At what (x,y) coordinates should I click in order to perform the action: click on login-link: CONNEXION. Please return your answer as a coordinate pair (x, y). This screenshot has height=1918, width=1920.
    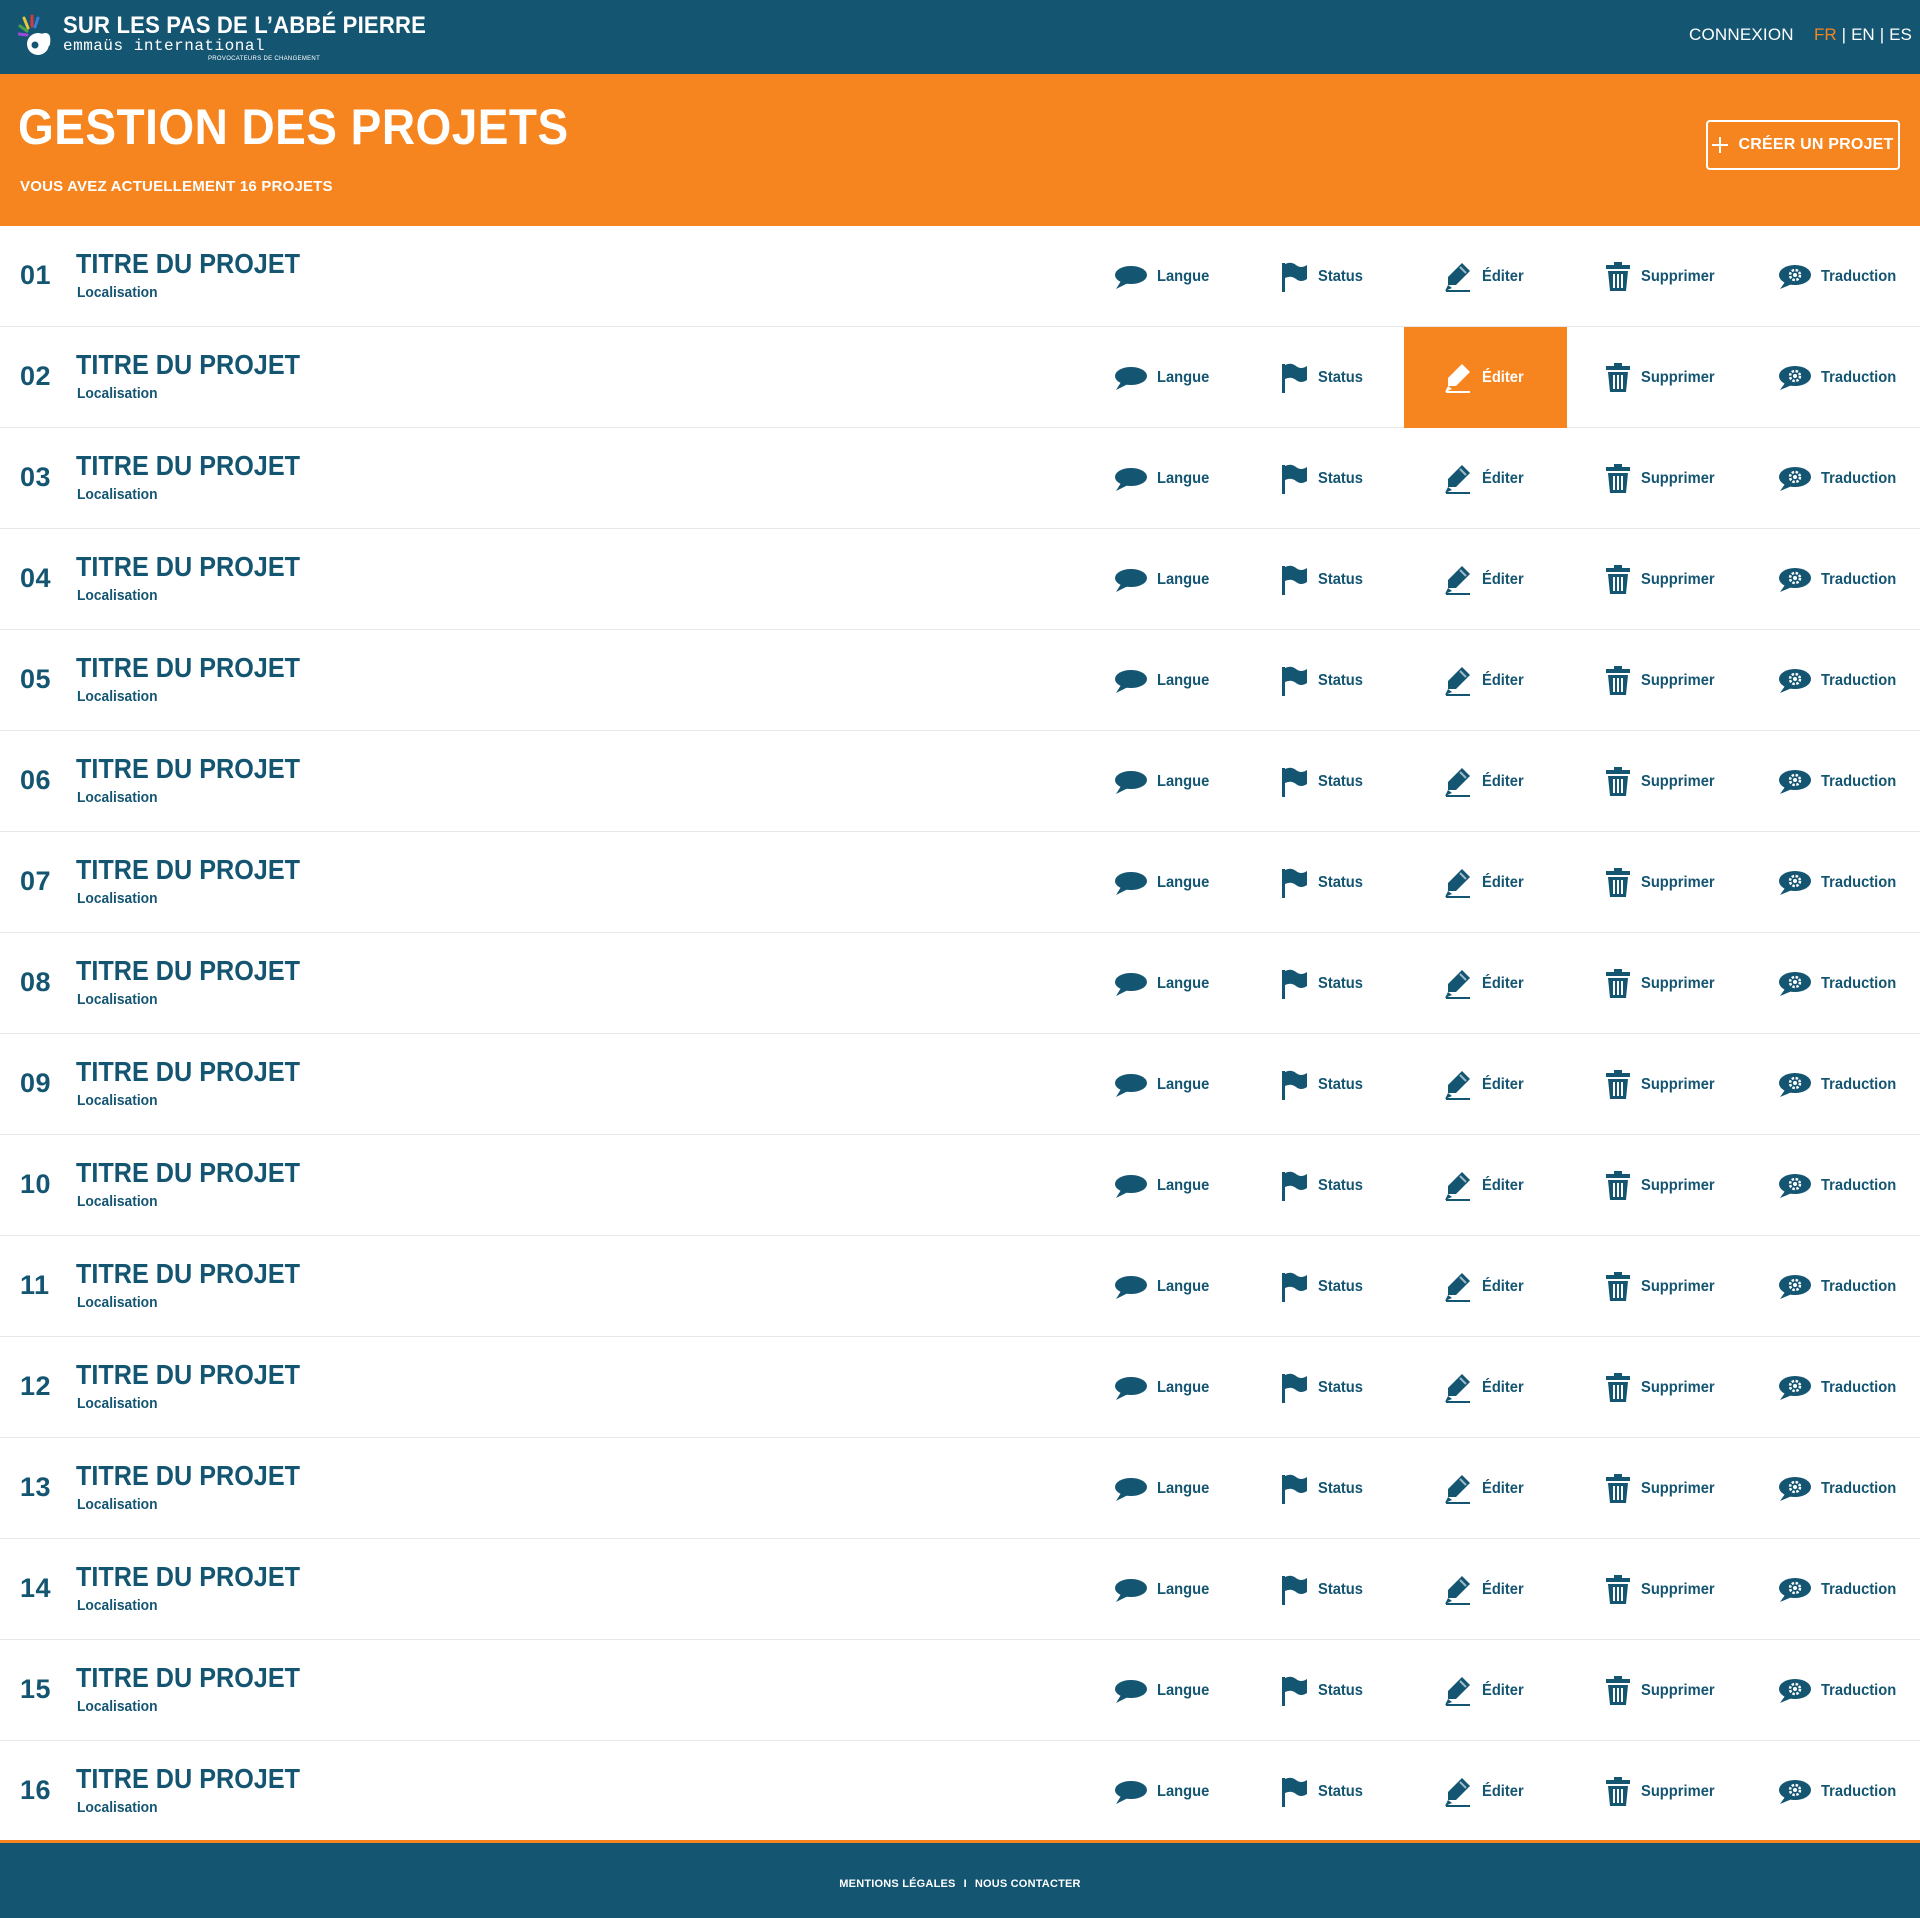
    Looking at the image, I should click on (1741, 35).